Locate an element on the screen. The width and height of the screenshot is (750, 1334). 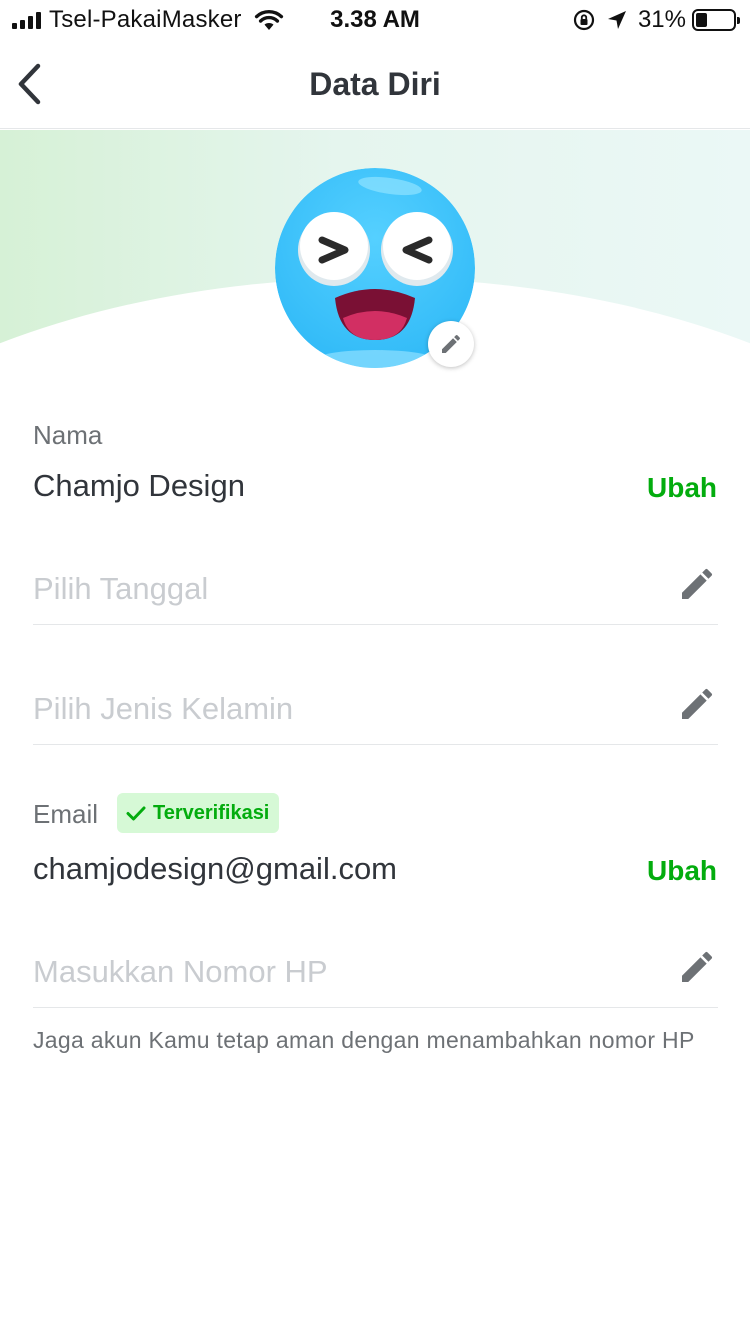
wifi-icon is located at coordinates (268, 19).